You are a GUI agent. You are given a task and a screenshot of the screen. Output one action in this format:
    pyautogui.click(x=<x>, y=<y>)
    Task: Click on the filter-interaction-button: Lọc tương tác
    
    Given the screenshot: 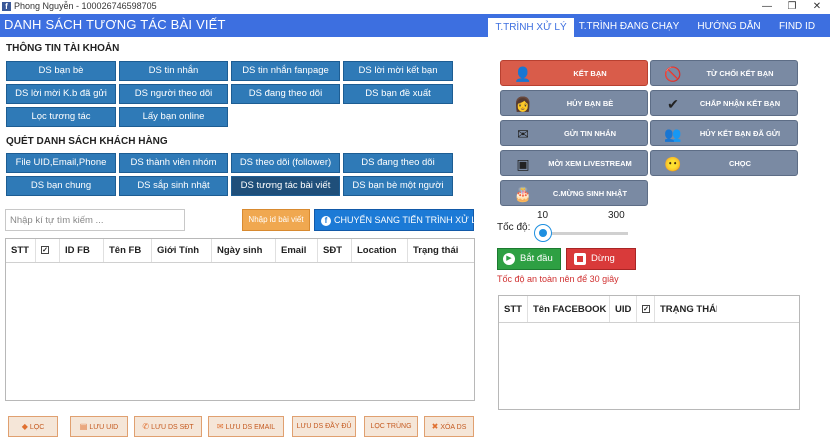 What is the action you would take?
    pyautogui.click(x=61, y=117)
    